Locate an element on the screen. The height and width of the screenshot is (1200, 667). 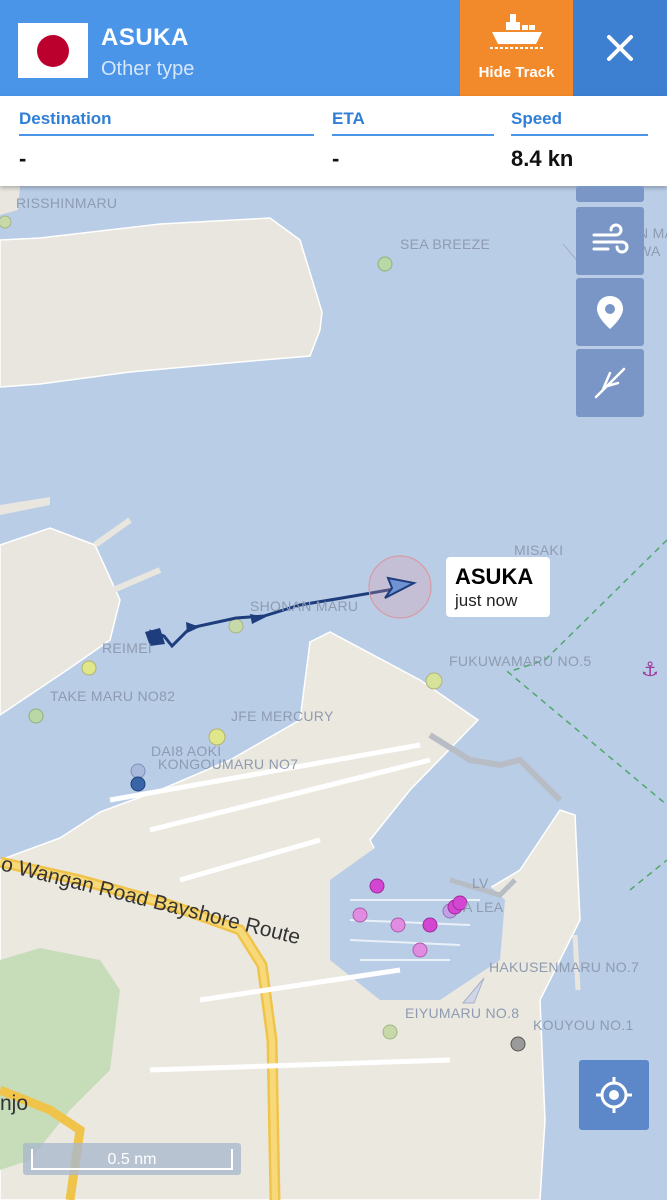
ship-label: KOUYOU NO.1 is located at coordinates (583, 1025).